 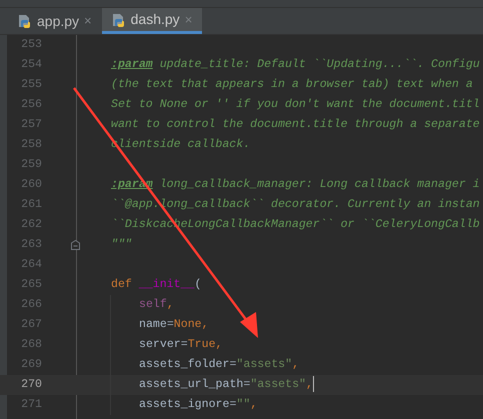 What do you see at coordinates (292, 85) in the screenshot?
I see `code-line: (the text that appears in a browser tab) text when a` at bounding box center [292, 85].